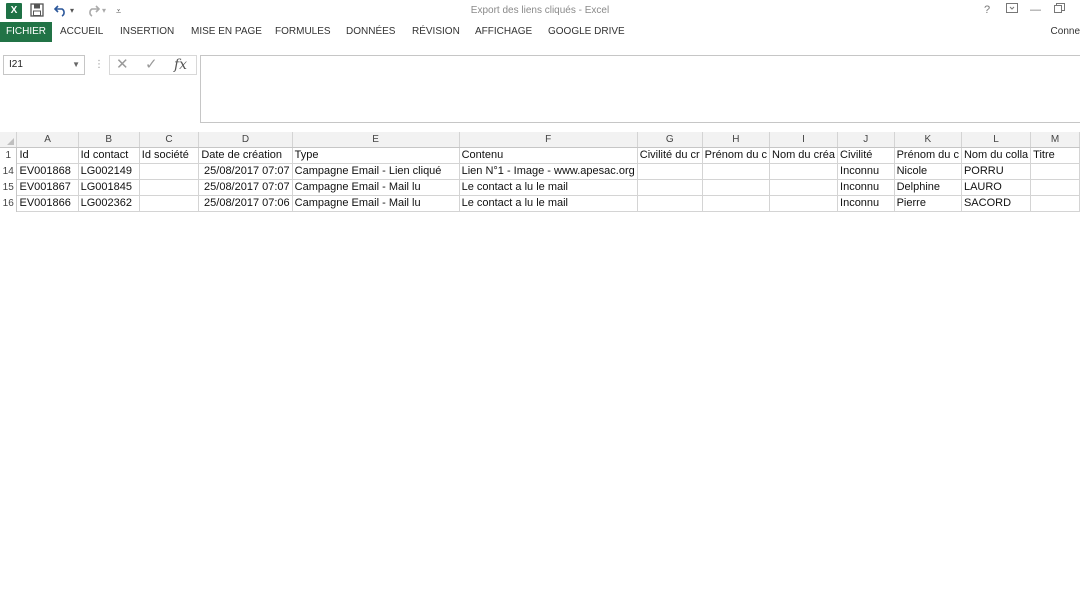 Image resolution: width=1080 pixels, height=590 pixels. What do you see at coordinates (47, 140) in the screenshot?
I see `column-header: A` at bounding box center [47, 140].